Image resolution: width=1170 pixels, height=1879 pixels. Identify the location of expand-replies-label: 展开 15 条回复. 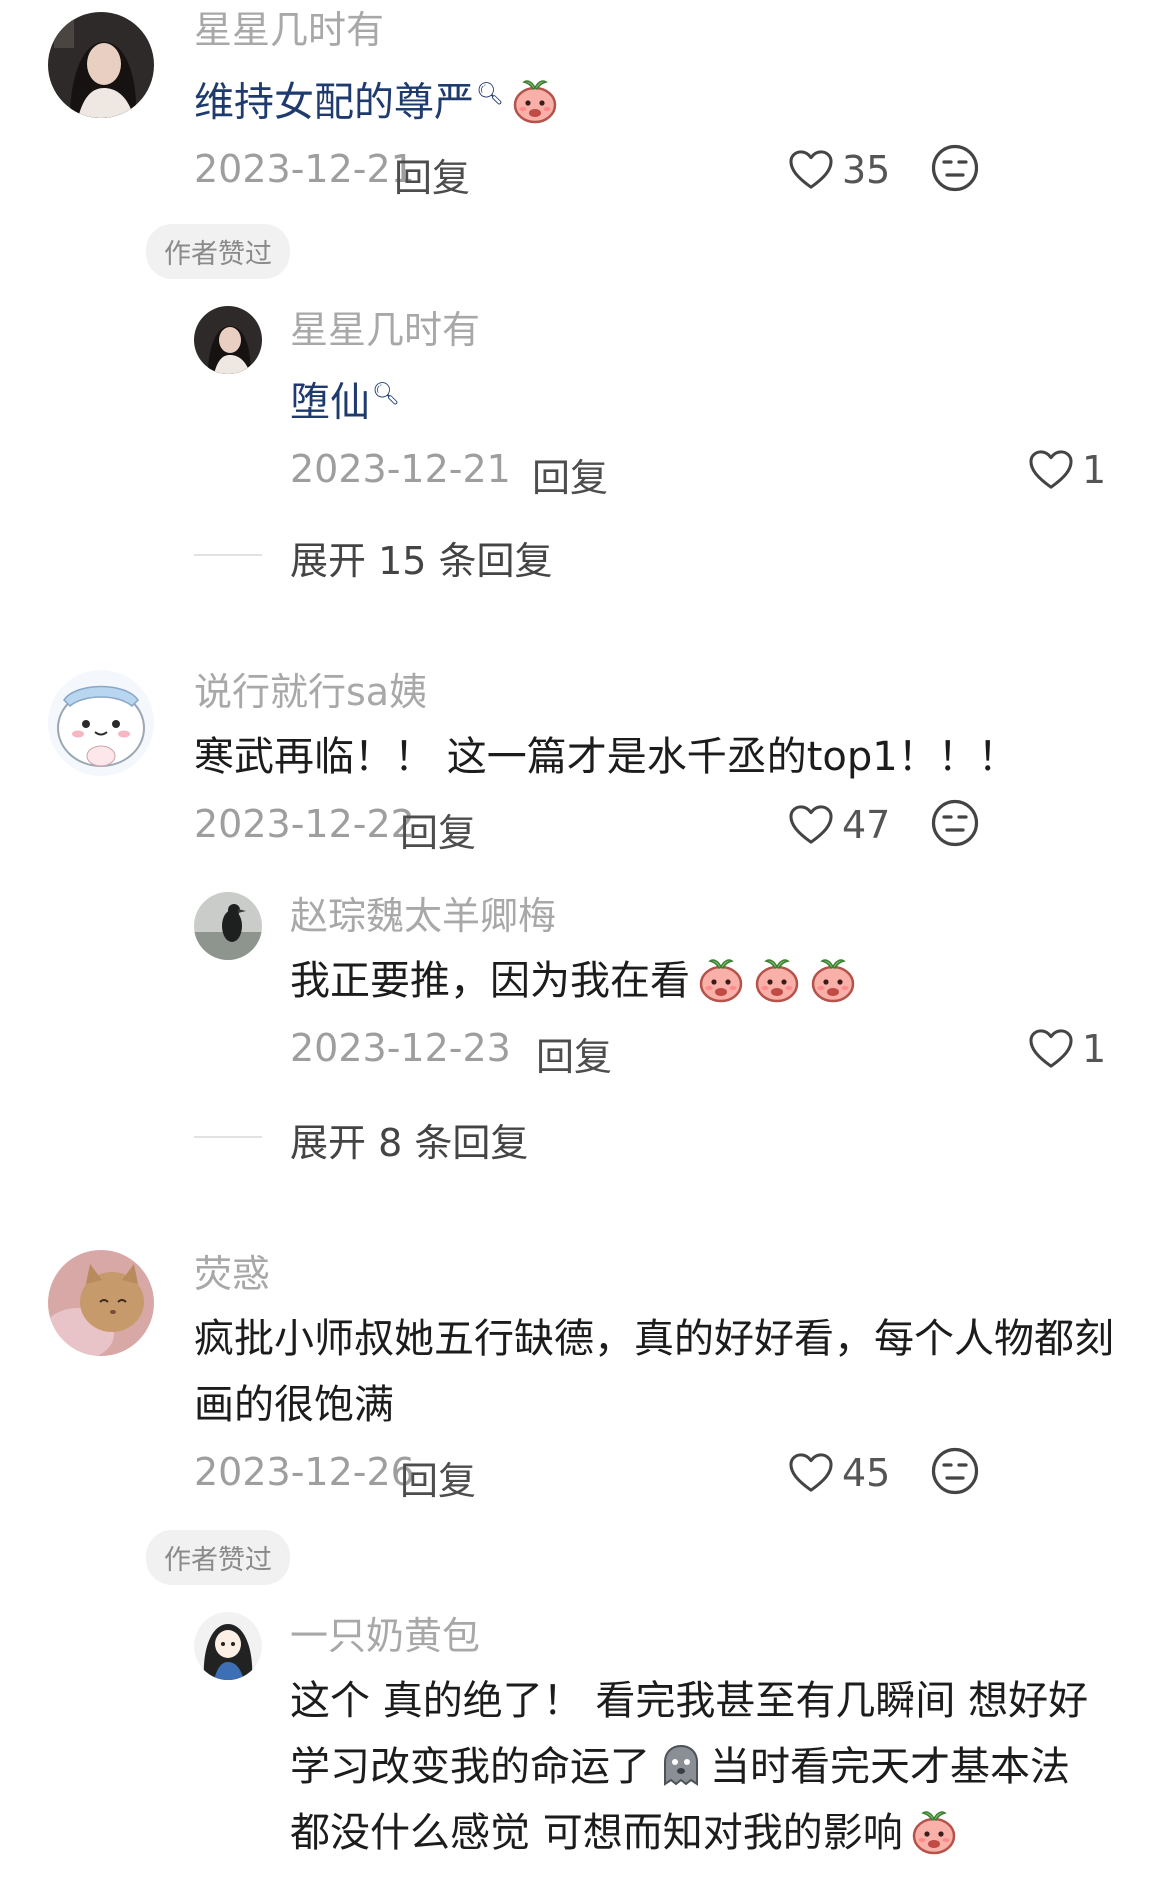
(421, 561).